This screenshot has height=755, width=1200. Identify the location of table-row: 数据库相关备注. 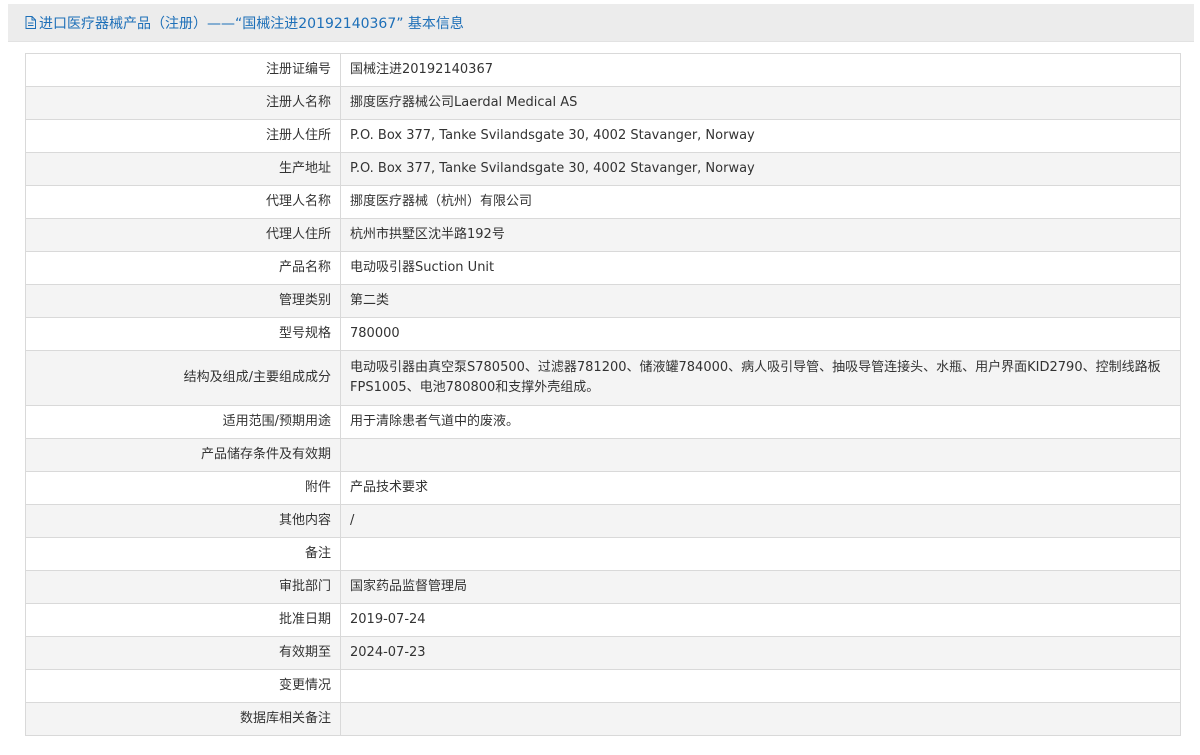
(603, 719).